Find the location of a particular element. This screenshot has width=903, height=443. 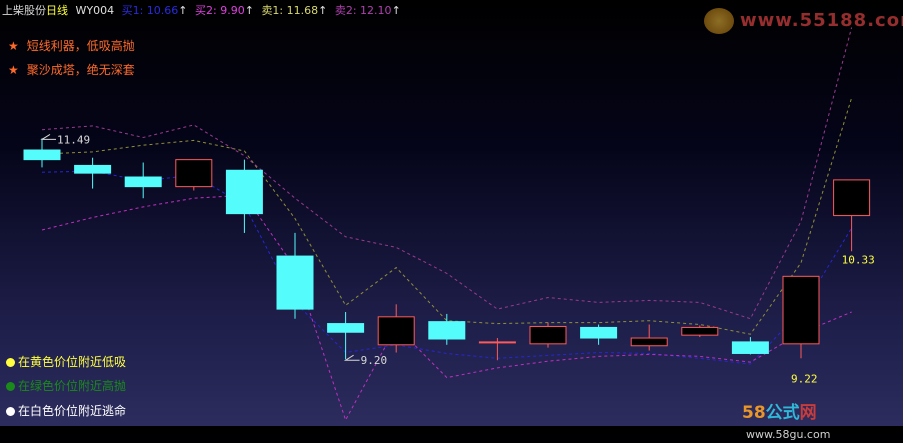

period-label: 日线 is located at coordinates (57, 10).